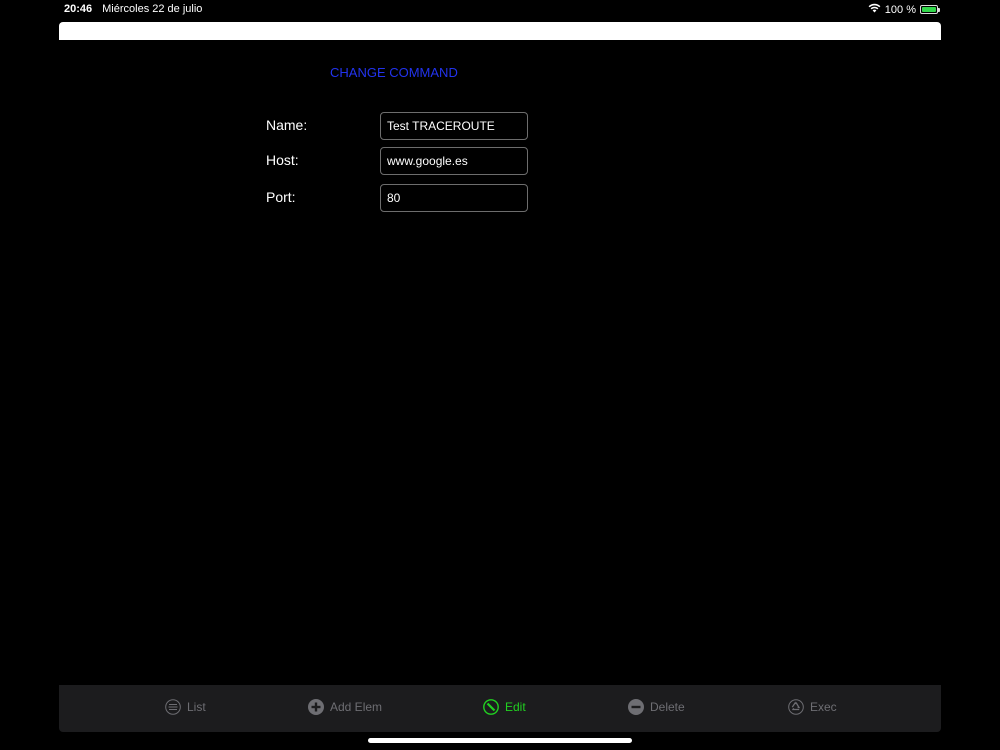 This screenshot has height=750, width=1000. What do you see at coordinates (515, 707) in the screenshot?
I see `edit-label: Edit` at bounding box center [515, 707].